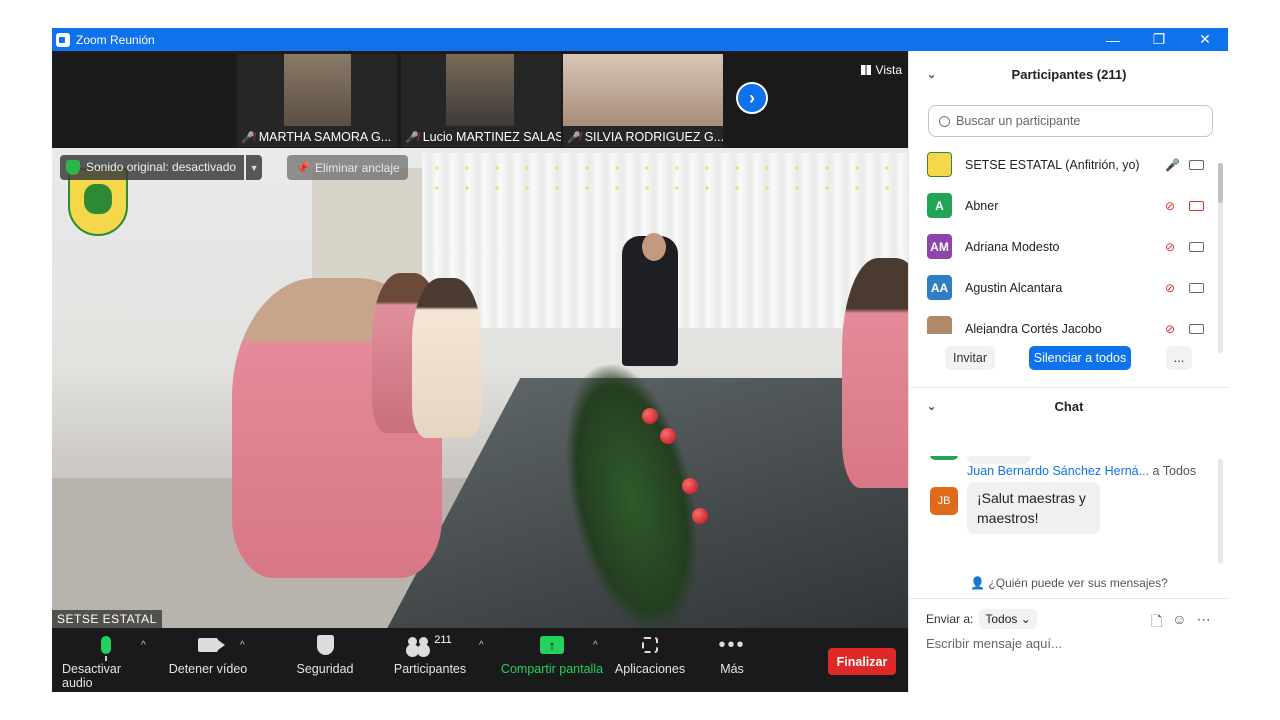 The height and width of the screenshot is (720, 1280). What do you see at coordinates (552, 645) in the screenshot?
I see `share-screen-icon: ↑` at bounding box center [552, 645].